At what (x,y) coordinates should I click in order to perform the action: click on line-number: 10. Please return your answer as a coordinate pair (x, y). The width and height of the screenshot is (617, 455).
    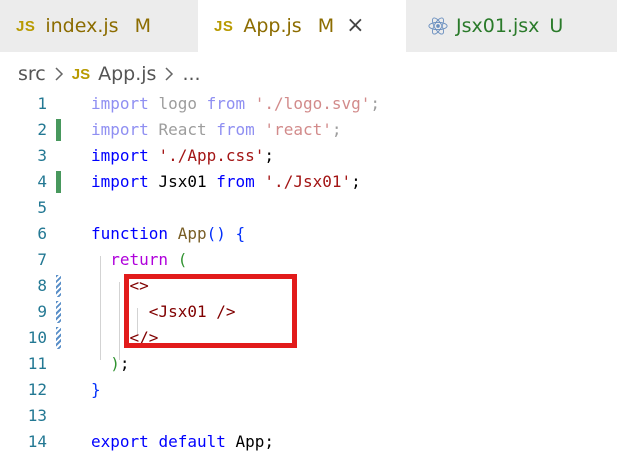
    Looking at the image, I should click on (37, 337).